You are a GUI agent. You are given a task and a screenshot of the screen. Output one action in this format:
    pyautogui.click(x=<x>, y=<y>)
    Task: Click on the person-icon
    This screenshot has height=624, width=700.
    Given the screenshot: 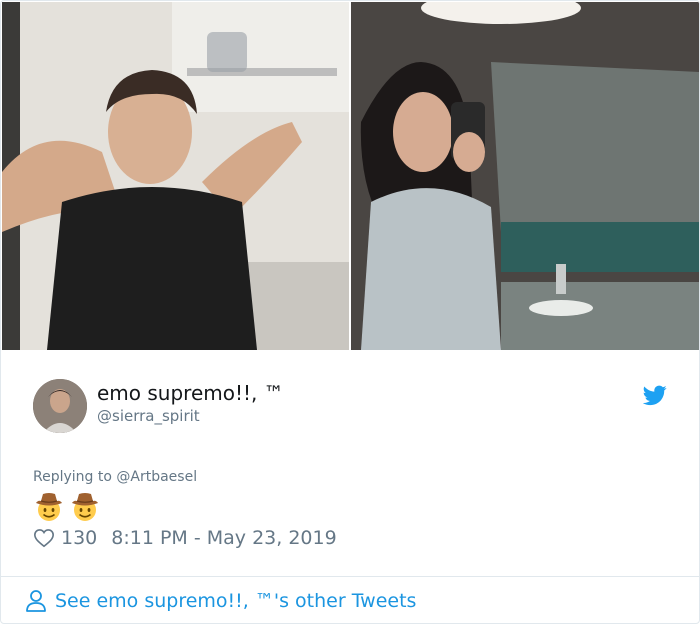 What is the action you would take?
    pyautogui.click(x=36, y=601)
    